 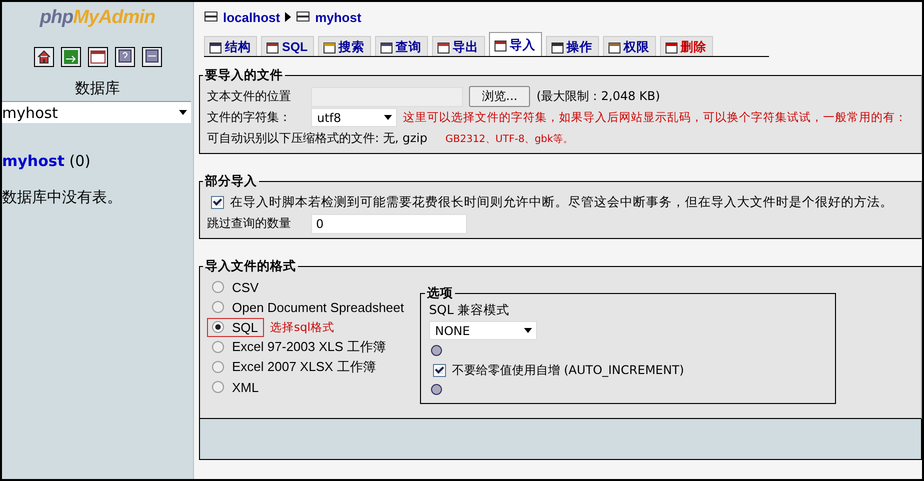 What do you see at coordinates (338, 17) in the screenshot?
I see `breadcrumb-link: myhost` at bounding box center [338, 17].